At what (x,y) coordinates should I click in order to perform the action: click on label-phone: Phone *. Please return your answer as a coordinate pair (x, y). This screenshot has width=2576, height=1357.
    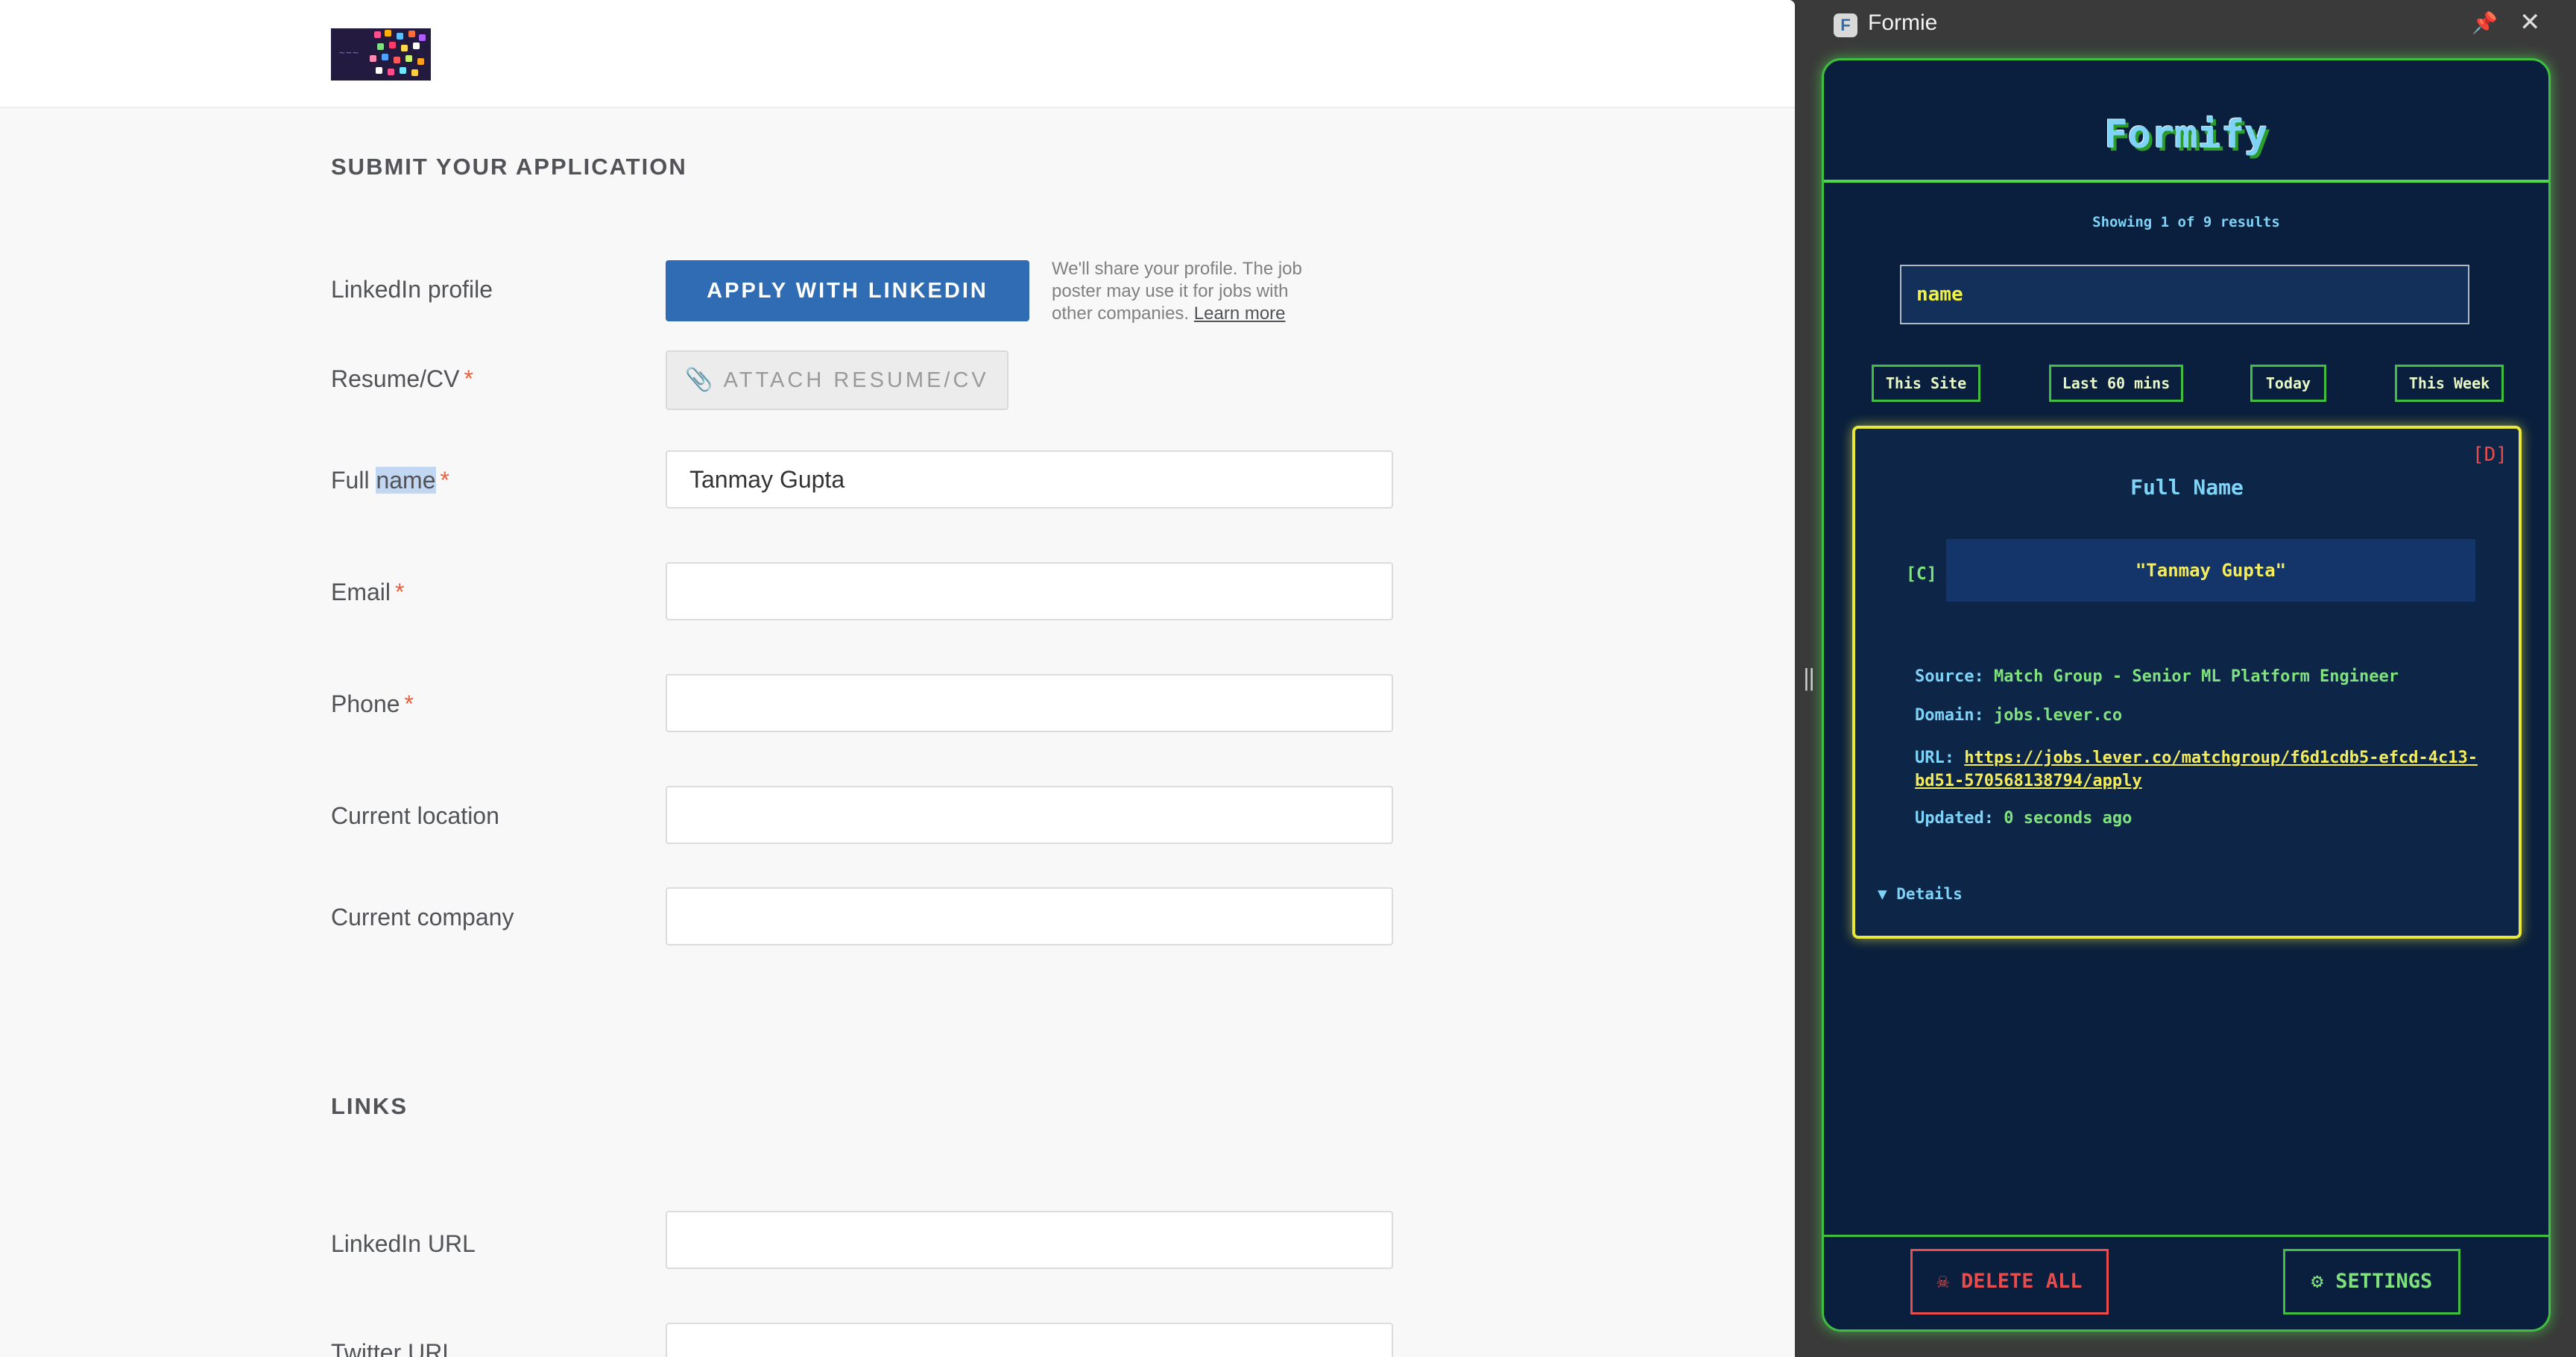
    Looking at the image, I should click on (372, 704).